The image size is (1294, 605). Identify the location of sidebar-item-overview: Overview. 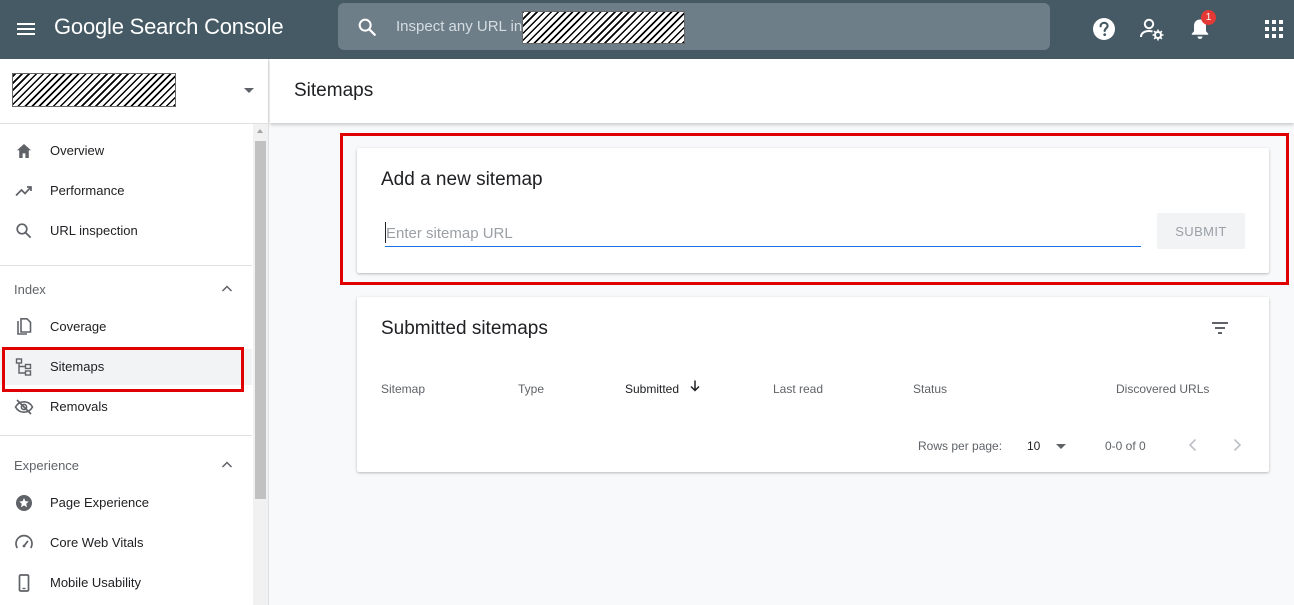
(126, 151).